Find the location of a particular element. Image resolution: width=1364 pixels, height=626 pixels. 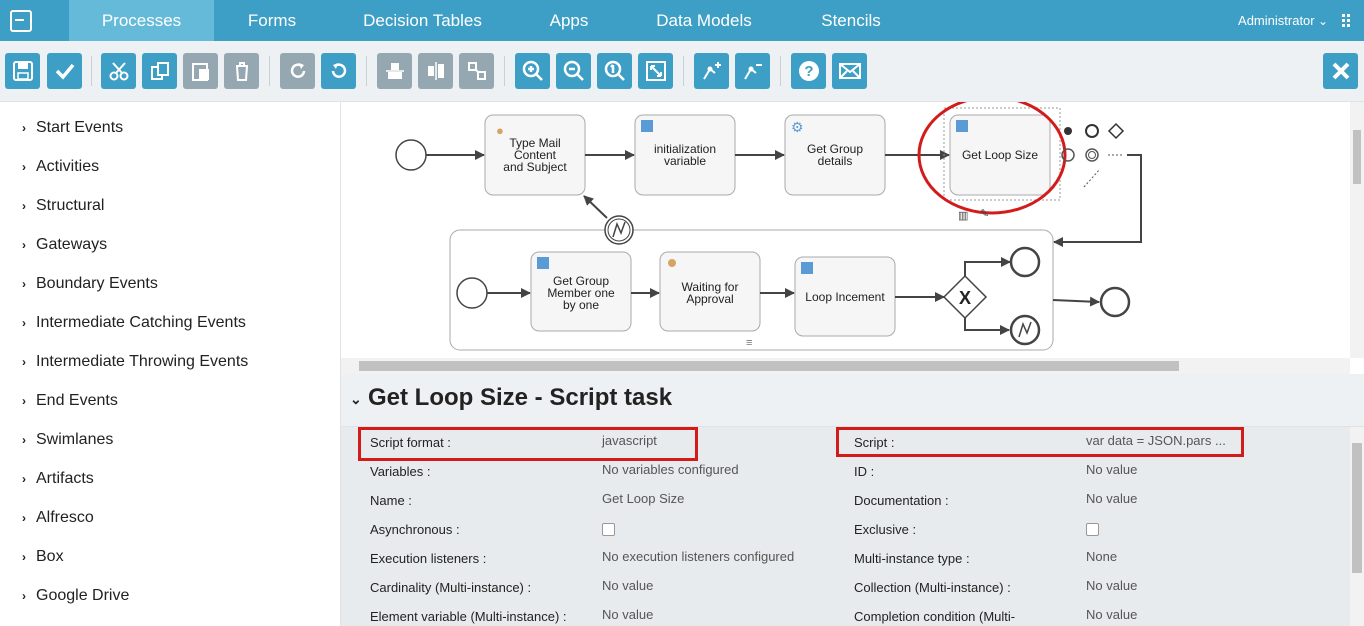

subprocess-start-event is located at coordinates (472, 293).